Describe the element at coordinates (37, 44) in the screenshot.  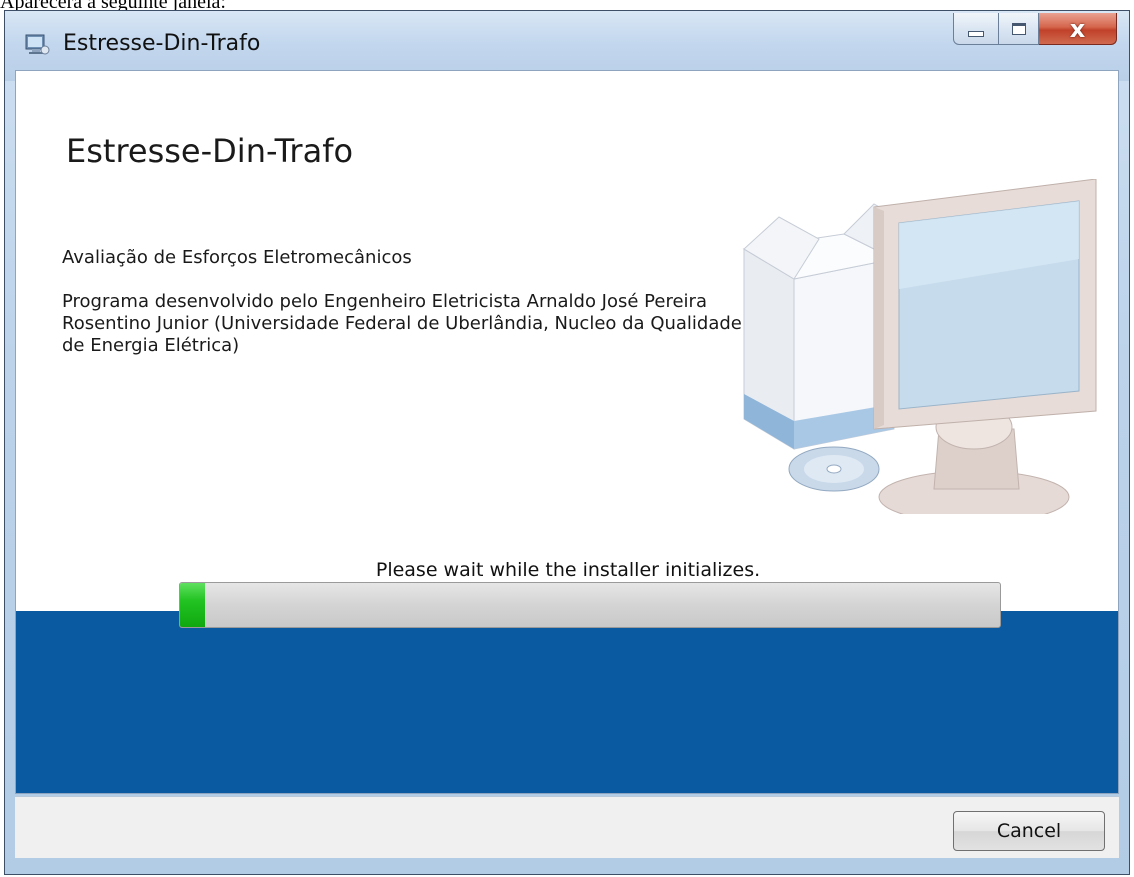
I see `installer-app-icon` at that location.